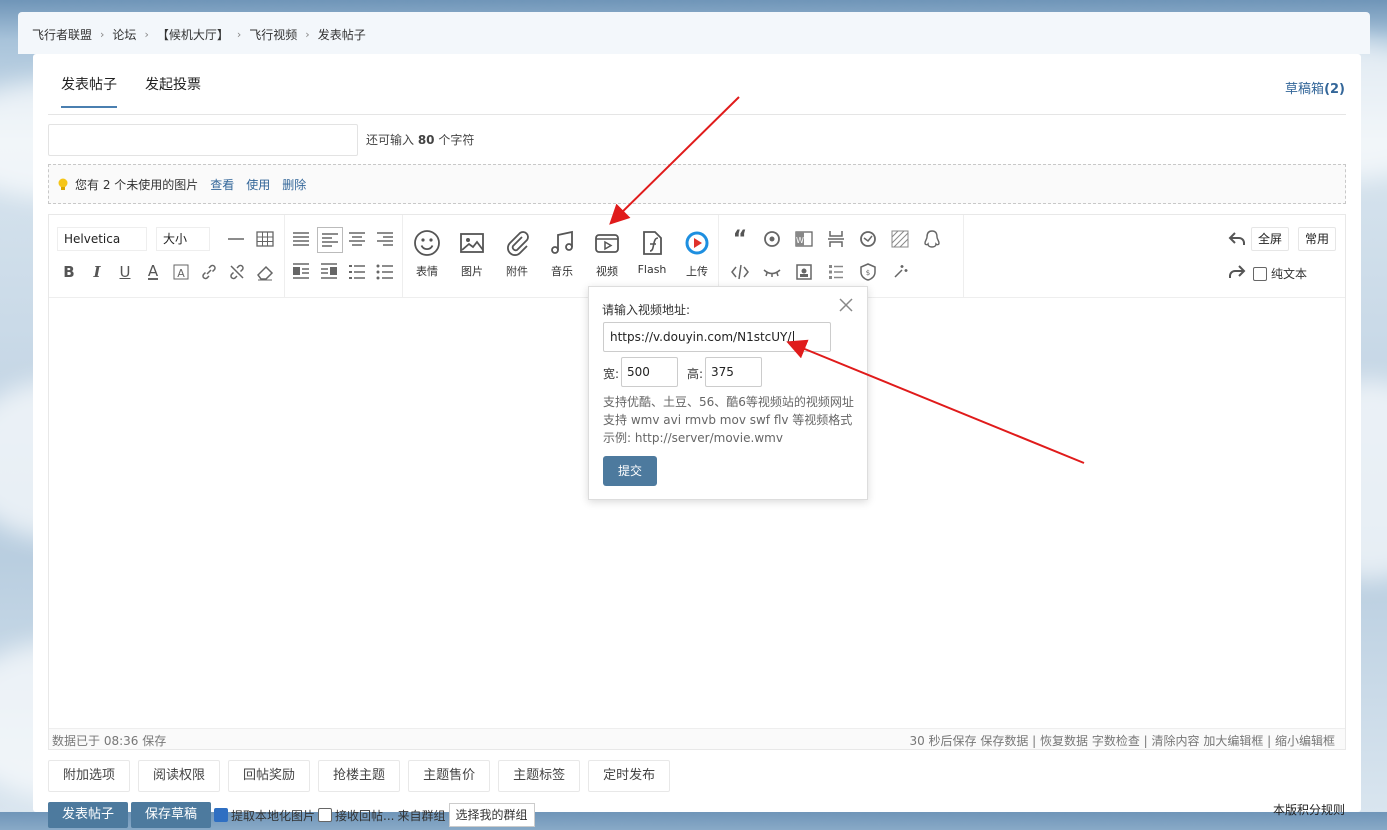 Image resolution: width=1387 pixels, height=830 pixels. I want to click on subject-input, so click(203, 140).